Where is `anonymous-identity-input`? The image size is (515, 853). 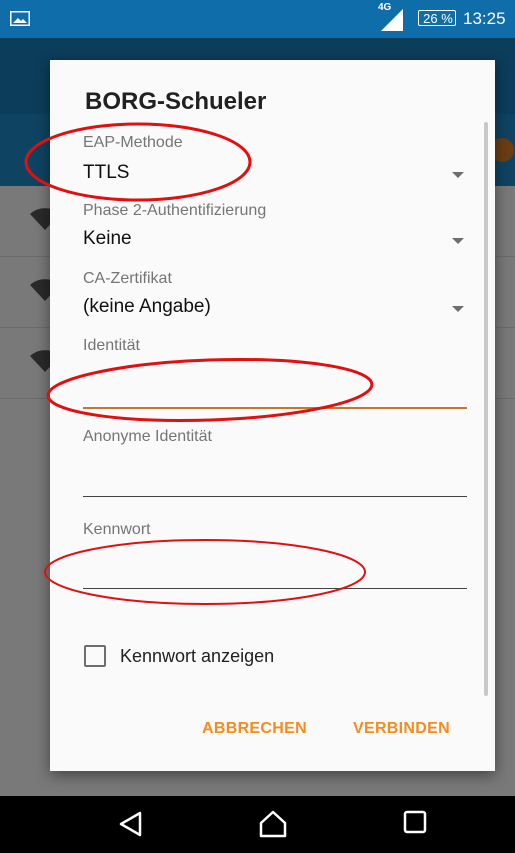 anonymous-identity-input is located at coordinates (275, 475).